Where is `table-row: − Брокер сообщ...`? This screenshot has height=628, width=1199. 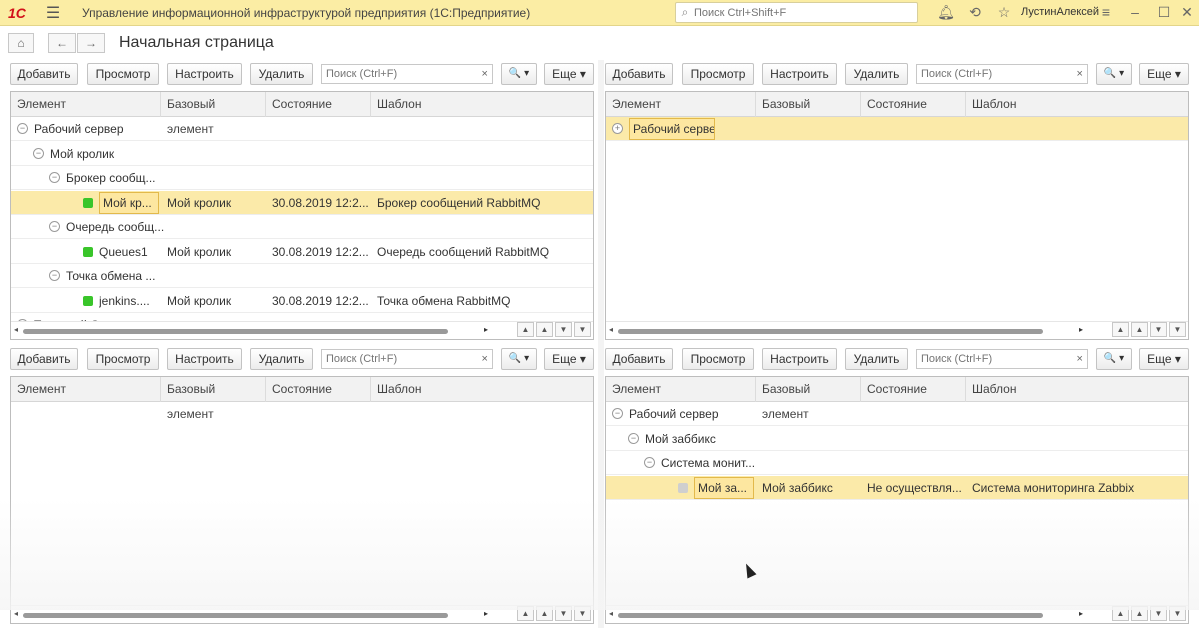 table-row: − Брокер сообщ... is located at coordinates (302, 178).